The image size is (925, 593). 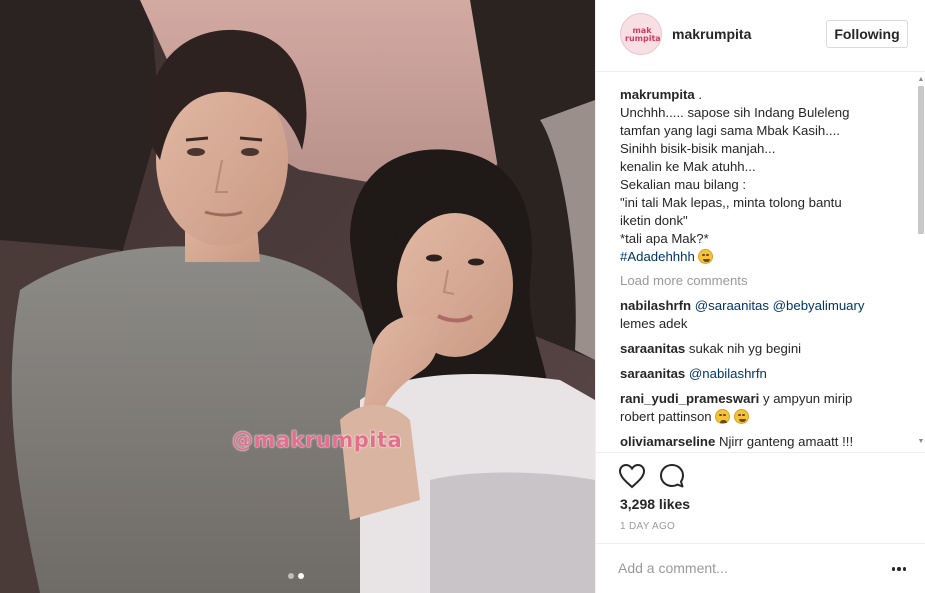 I want to click on caption-line: "ini tali Mak lepas,, minta tolong bantu, so click(x=731, y=202).